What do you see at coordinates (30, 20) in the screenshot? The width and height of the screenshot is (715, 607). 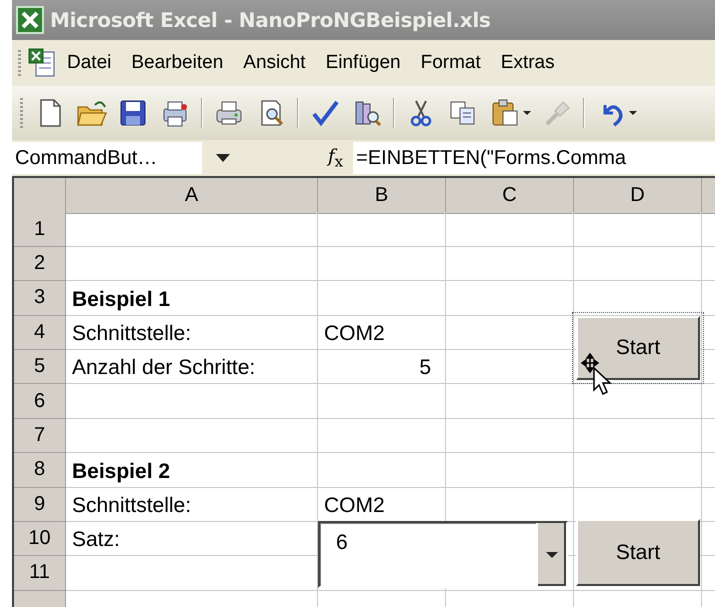 I see `excel-logo-icon` at bounding box center [30, 20].